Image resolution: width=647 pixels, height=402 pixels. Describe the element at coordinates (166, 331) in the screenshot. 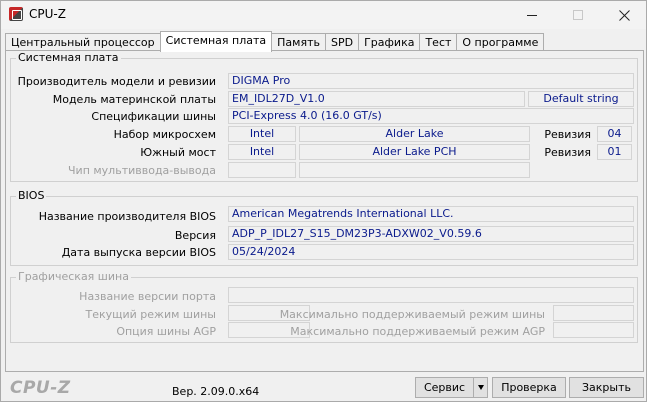

I see `side-band-label: Опция шины AGP` at that location.